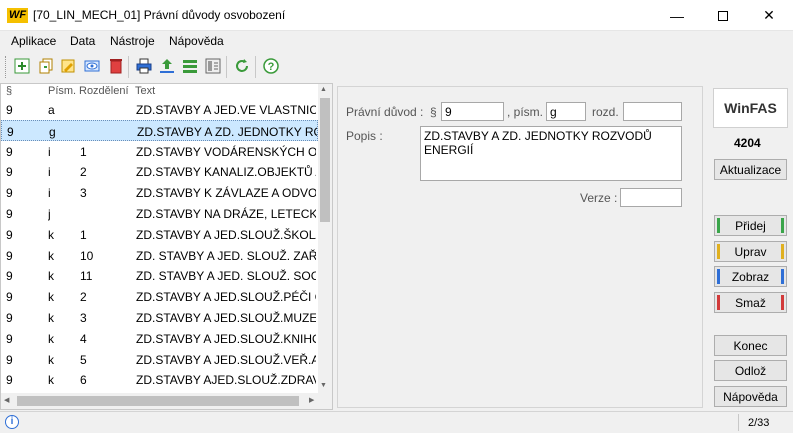  I want to click on table-row: 9 i 1 ZD.STAVBY VODÁRENSKÝCH OBJEKT, so click(159, 151).